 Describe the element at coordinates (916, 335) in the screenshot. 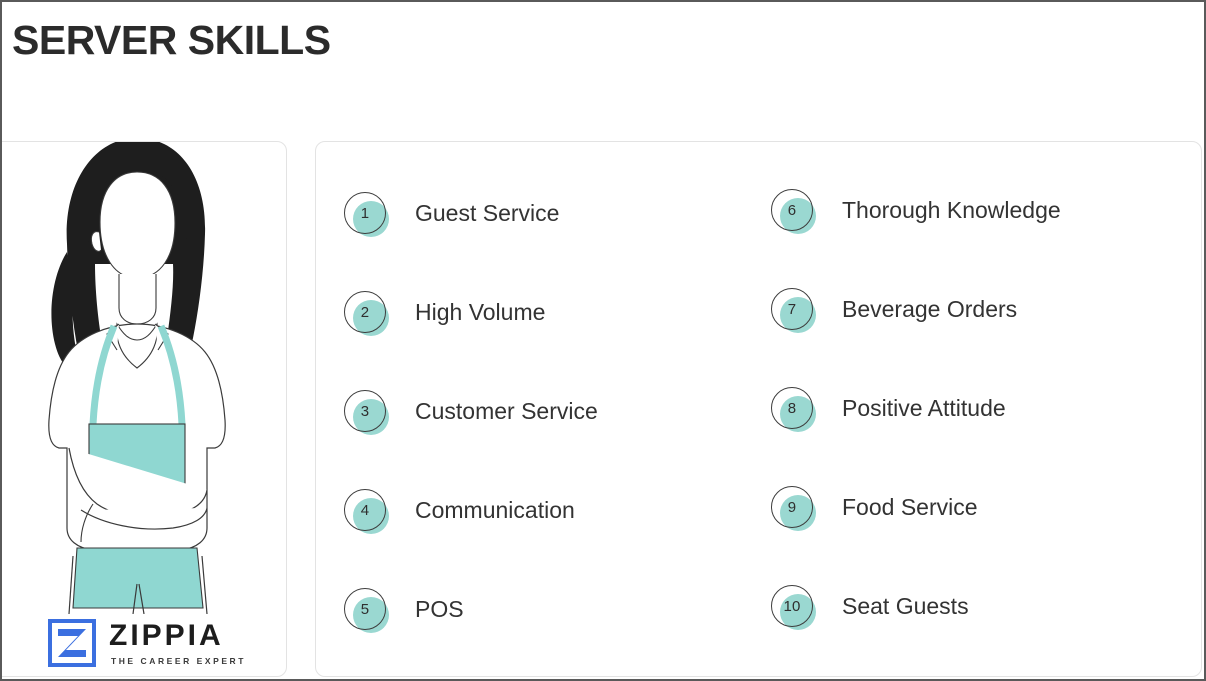

I see `skill-item: 7 Beverage Orders` at that location.